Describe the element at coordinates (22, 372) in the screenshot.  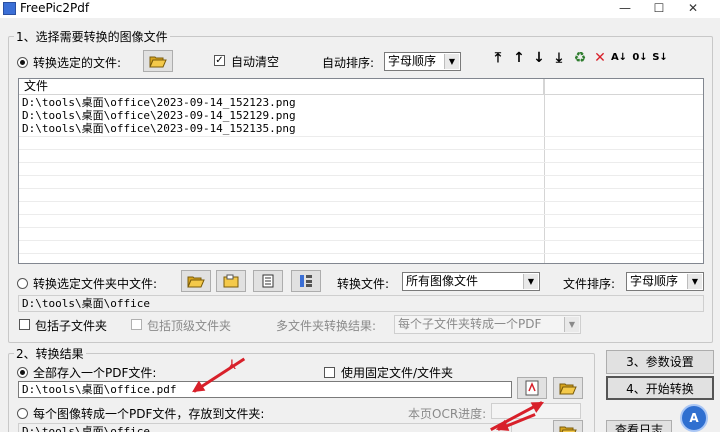
I see `radio-save-all-one-pdf` at that location.